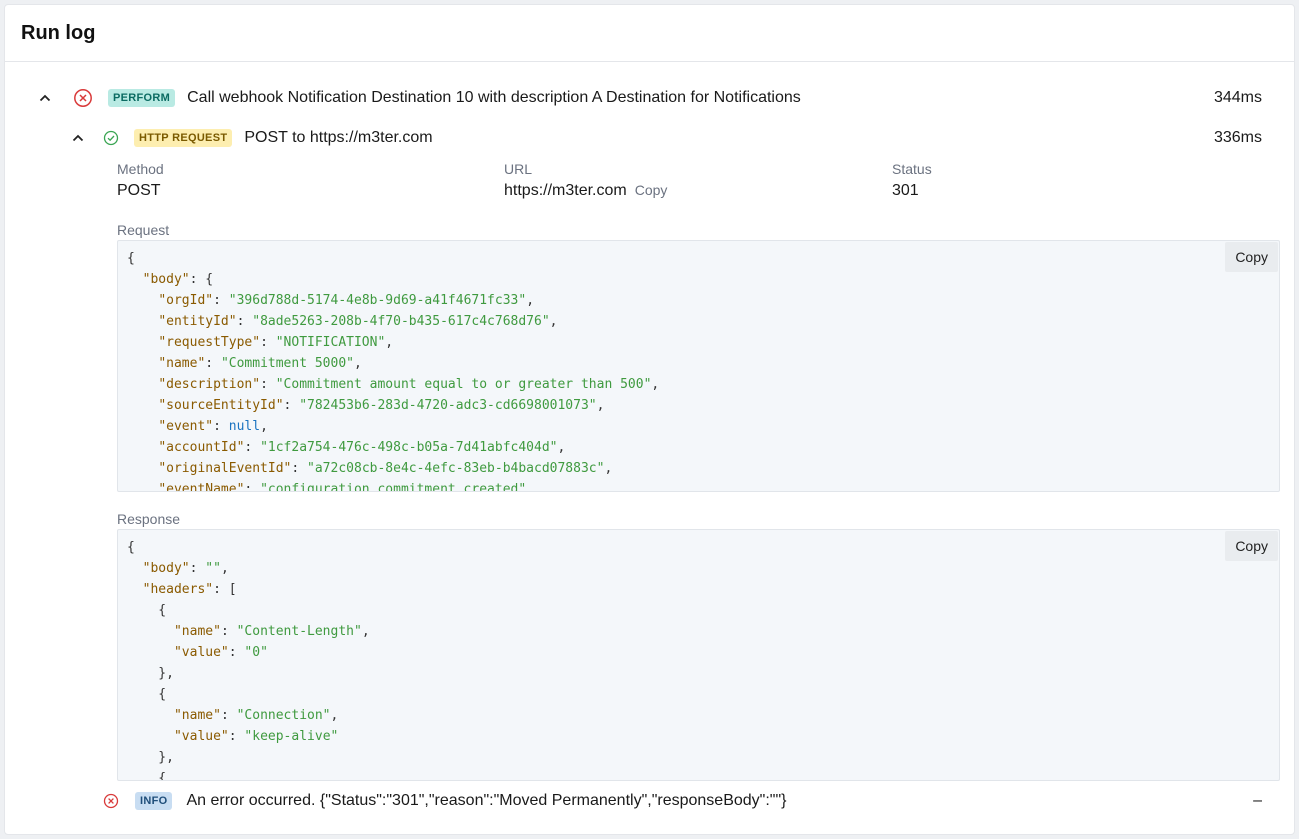 This screenshot has width=1299, height=839. I want to click on info-duration: –, so click(1257, 800).